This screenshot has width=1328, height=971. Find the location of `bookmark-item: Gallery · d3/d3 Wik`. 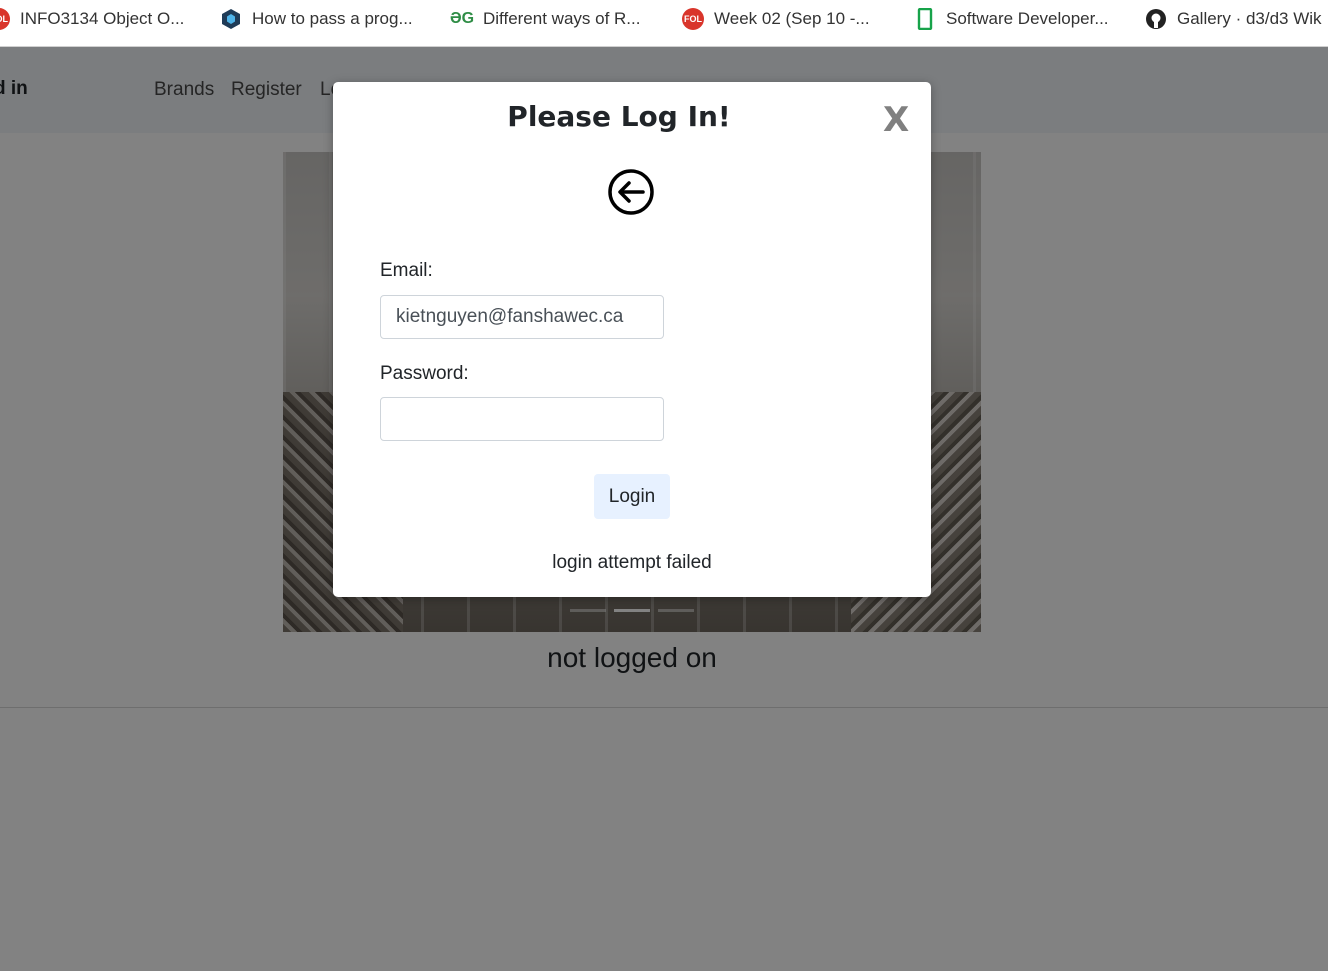

bookmark-item: Gallery · d3/d3 Wik is located at coordinates (1233, 19).